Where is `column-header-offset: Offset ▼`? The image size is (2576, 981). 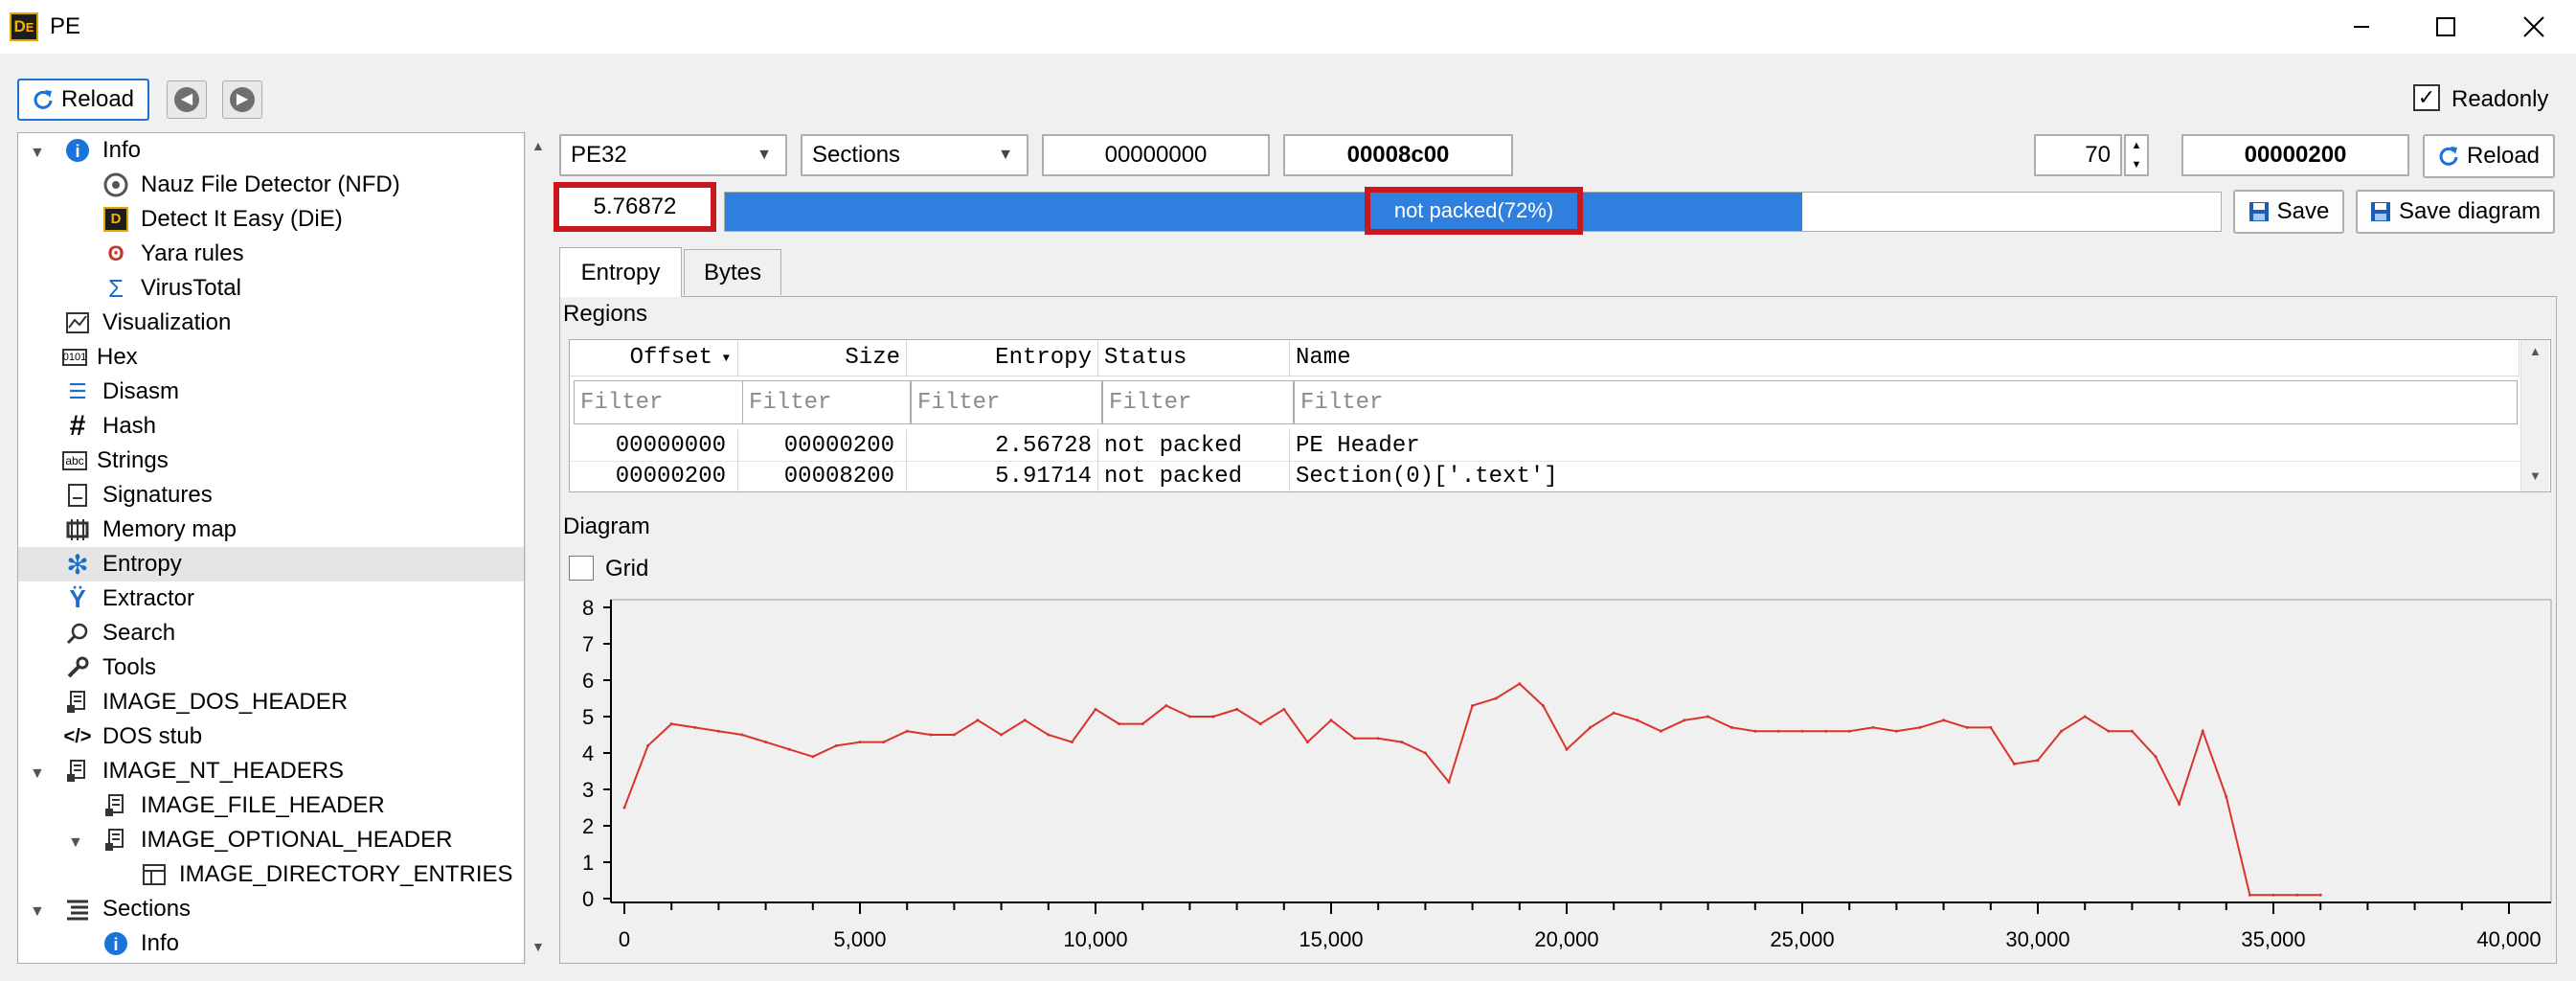
column-header-offset: Offset ▼ is located at coordinates (654, 358).